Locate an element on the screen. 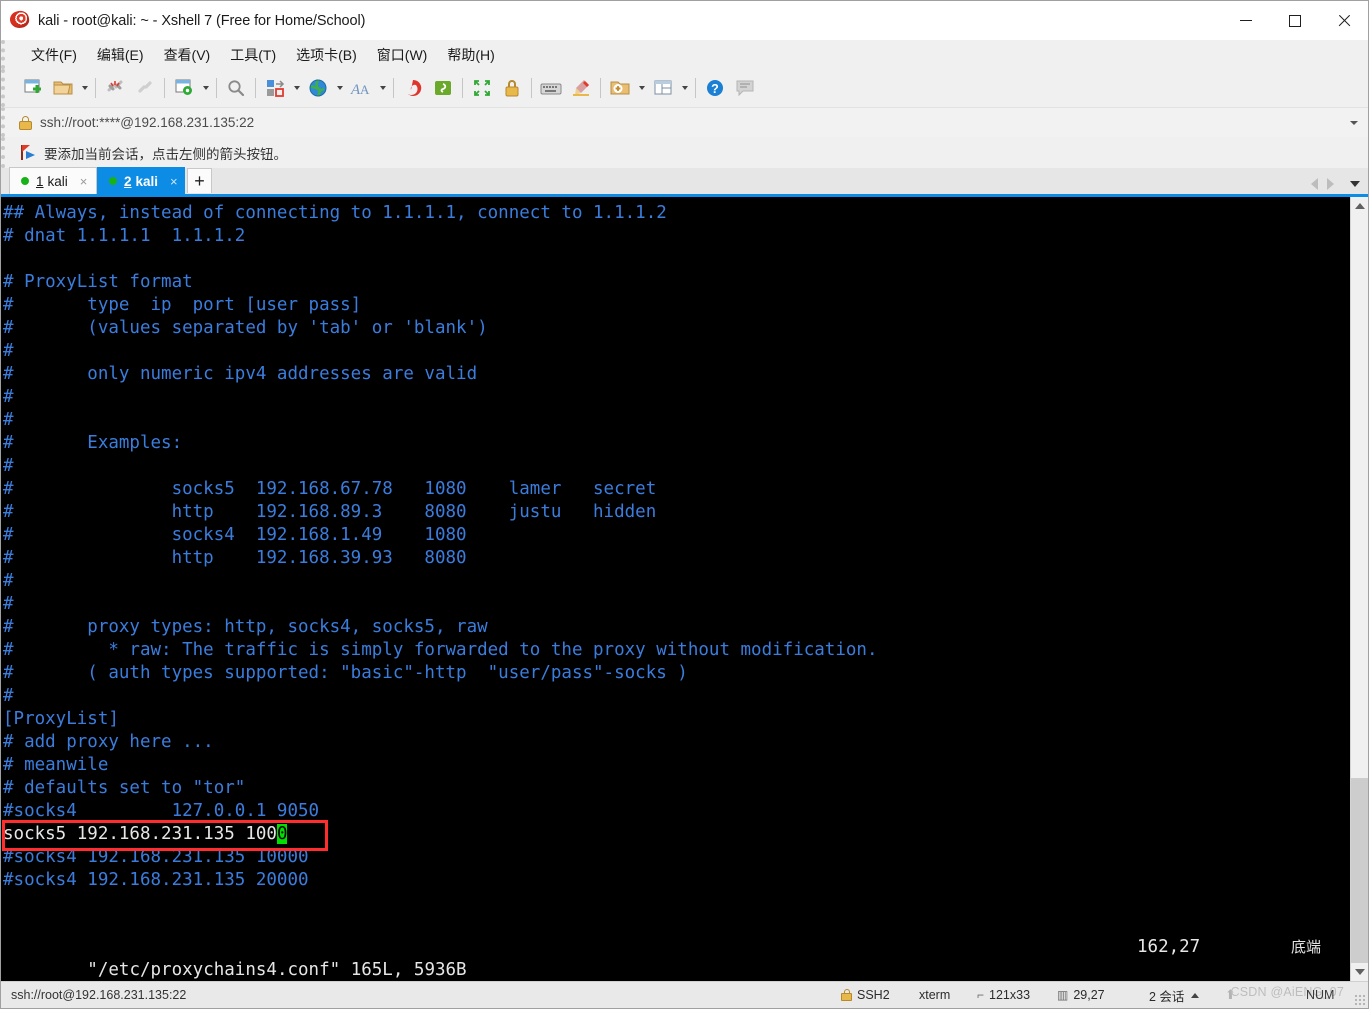  layout-icon is located at coordinates (663, 88).